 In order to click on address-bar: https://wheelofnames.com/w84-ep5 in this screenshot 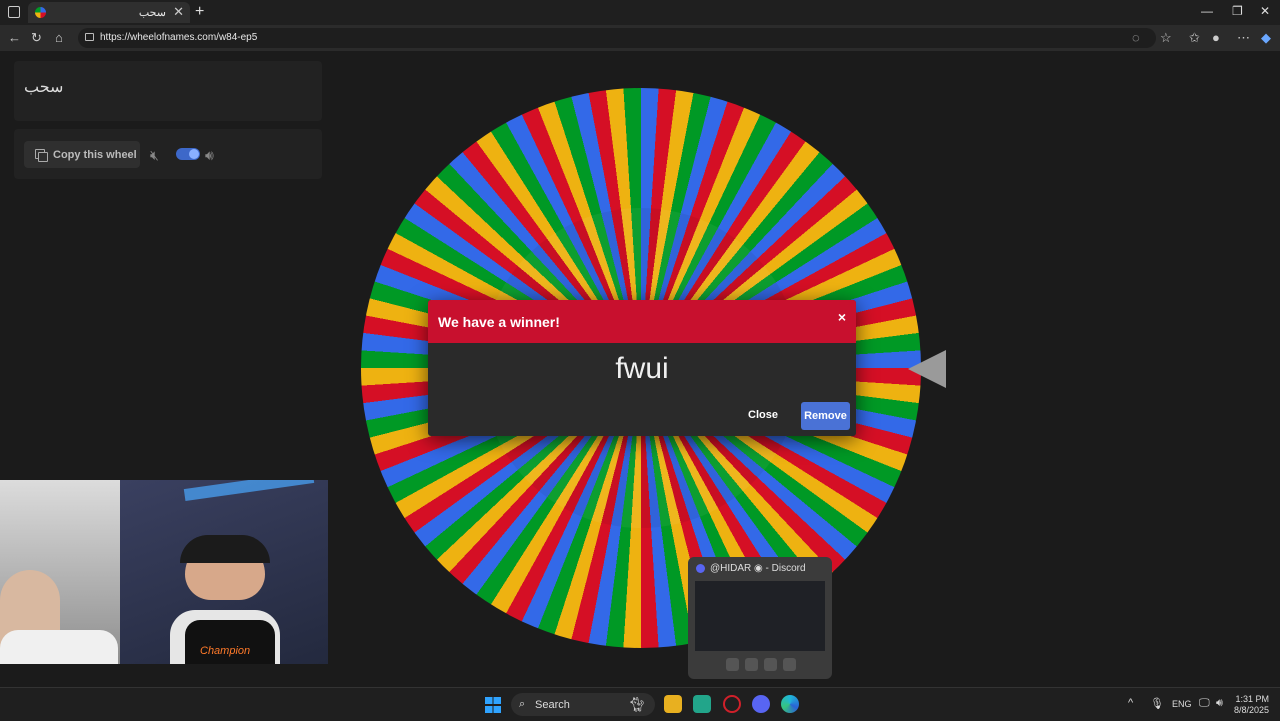, I will do `click(617, 38)`.